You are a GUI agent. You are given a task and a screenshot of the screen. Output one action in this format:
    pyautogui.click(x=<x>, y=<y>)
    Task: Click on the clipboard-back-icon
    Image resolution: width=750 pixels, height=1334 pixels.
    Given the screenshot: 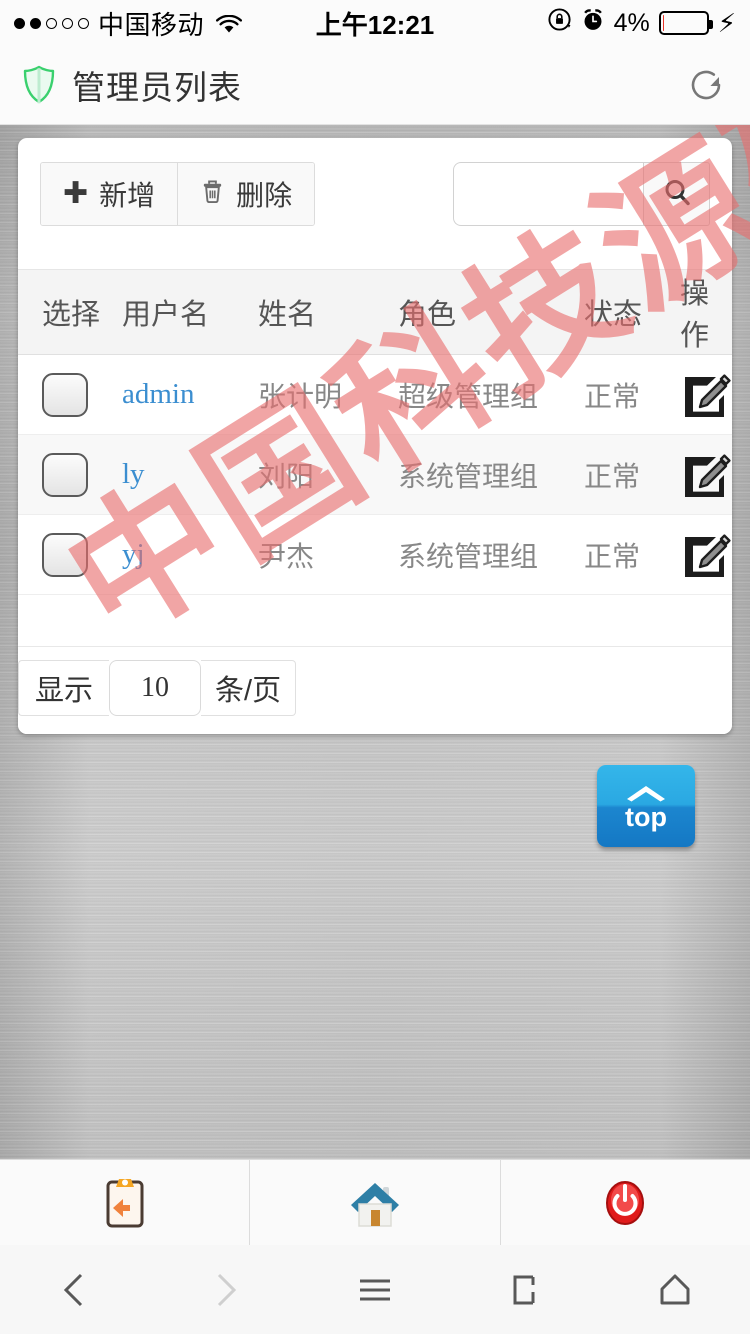 What is the action you would take?
    pyautogui.click(x=125, y=1203)
    